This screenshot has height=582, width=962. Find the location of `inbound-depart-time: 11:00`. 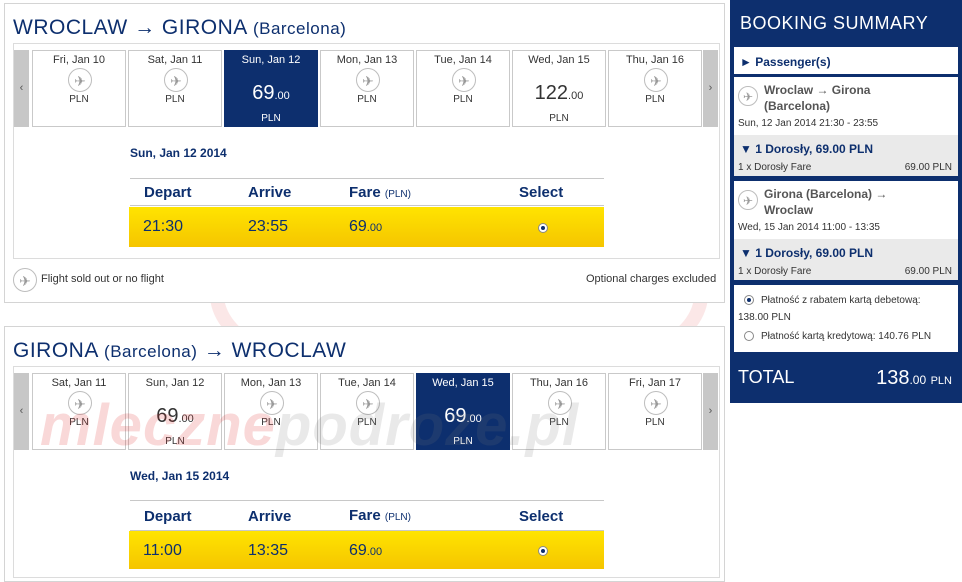

inbound-depart-time: 11:00 is located at coordinates (162, 550).